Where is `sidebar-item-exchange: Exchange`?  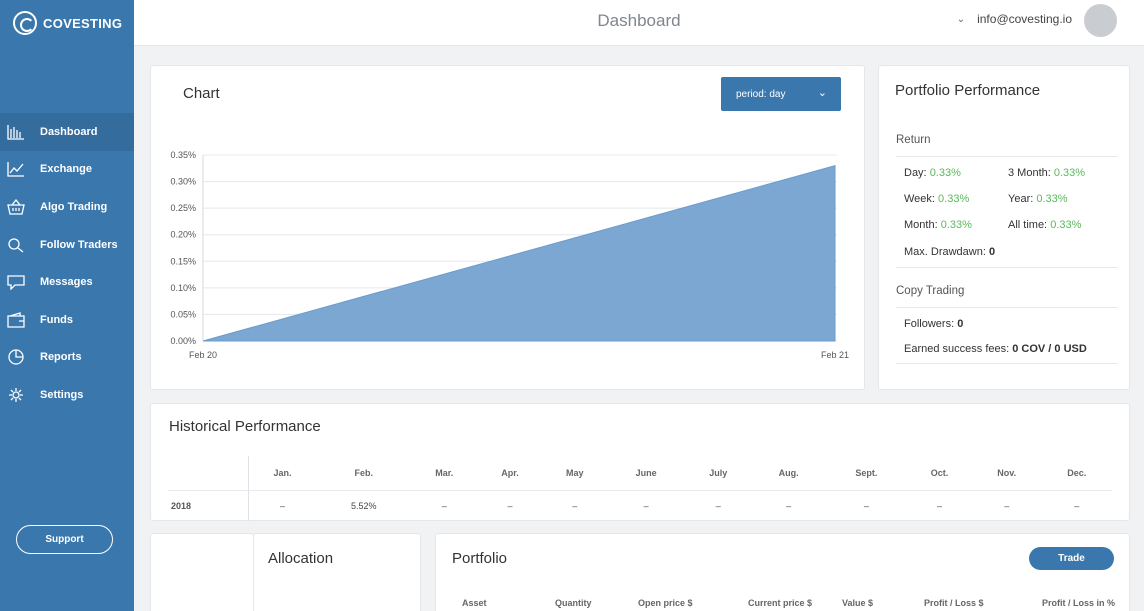 sidebar-item-exchange: Exchange is located at coordinates (67, 170).